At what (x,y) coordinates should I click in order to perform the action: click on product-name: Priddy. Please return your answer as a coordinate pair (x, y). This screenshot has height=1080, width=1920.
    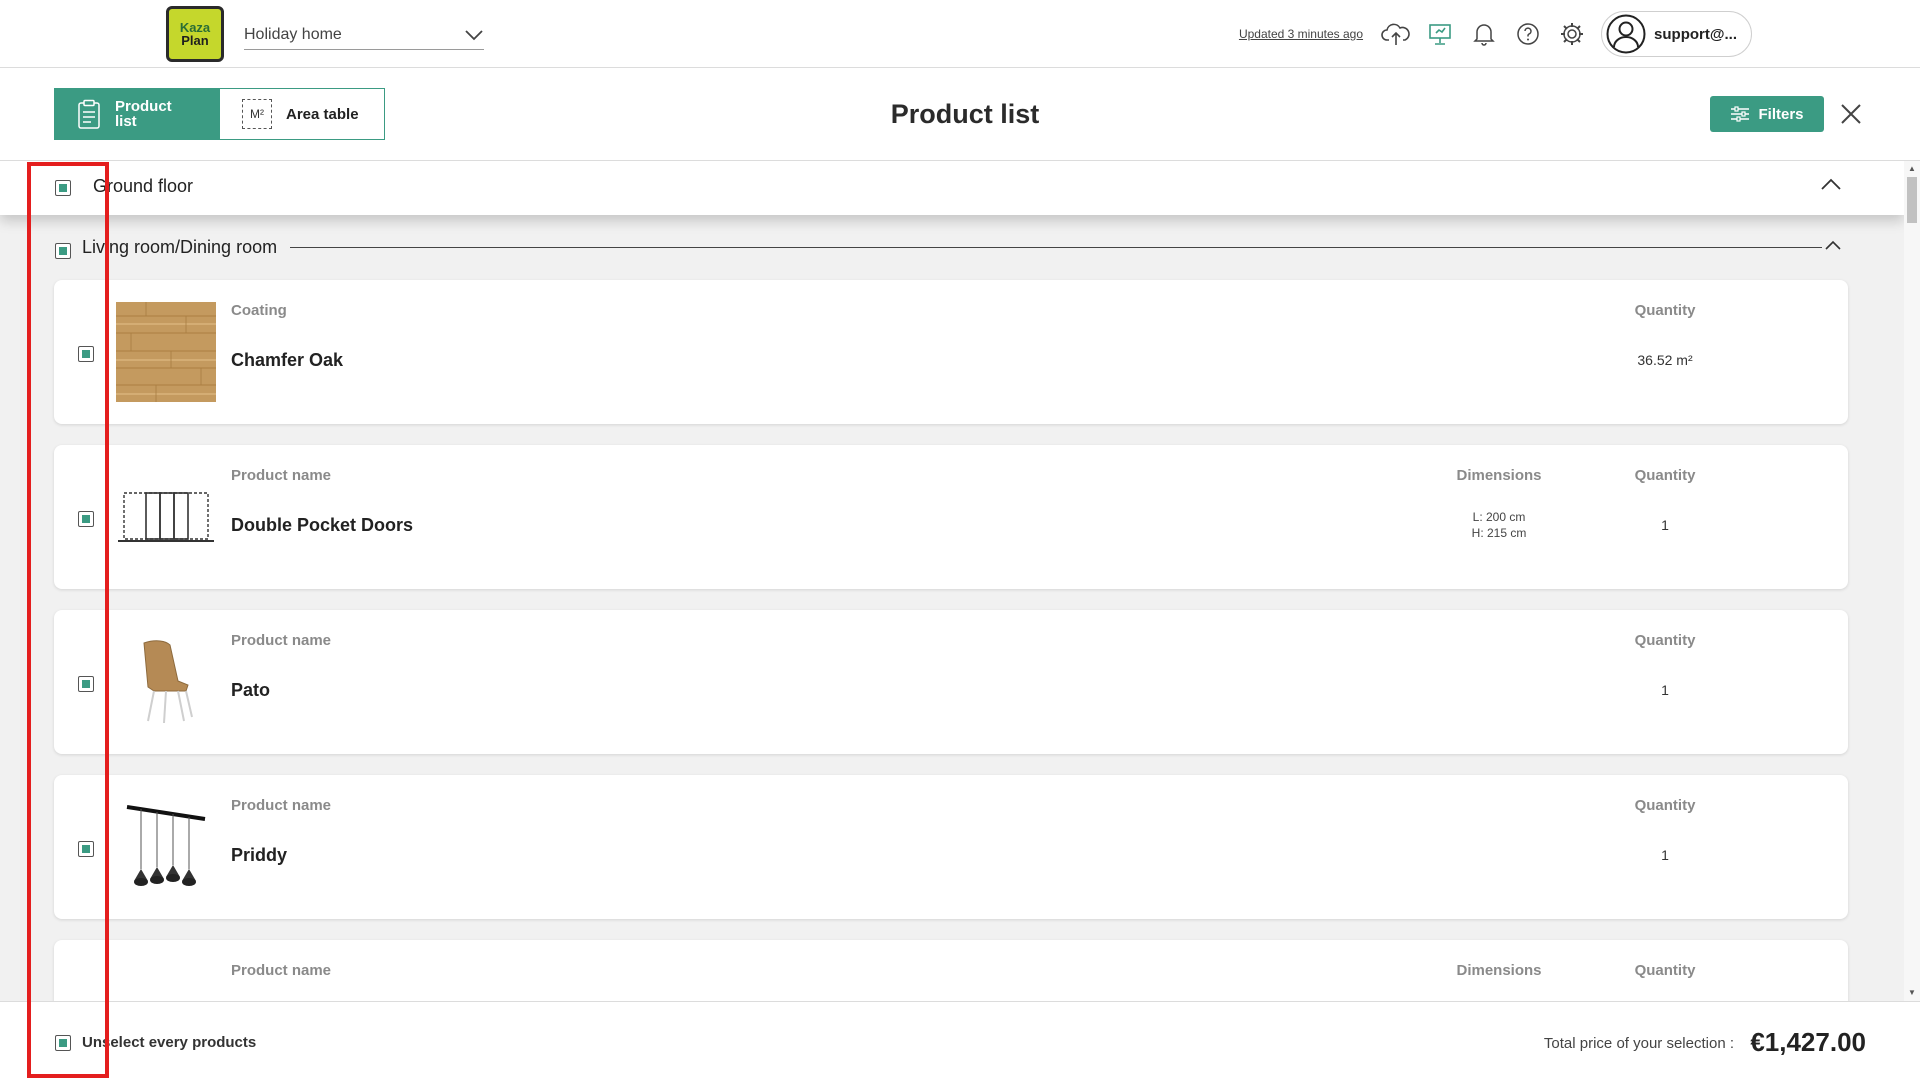
    Looking at the image, I should click on (259, 855).